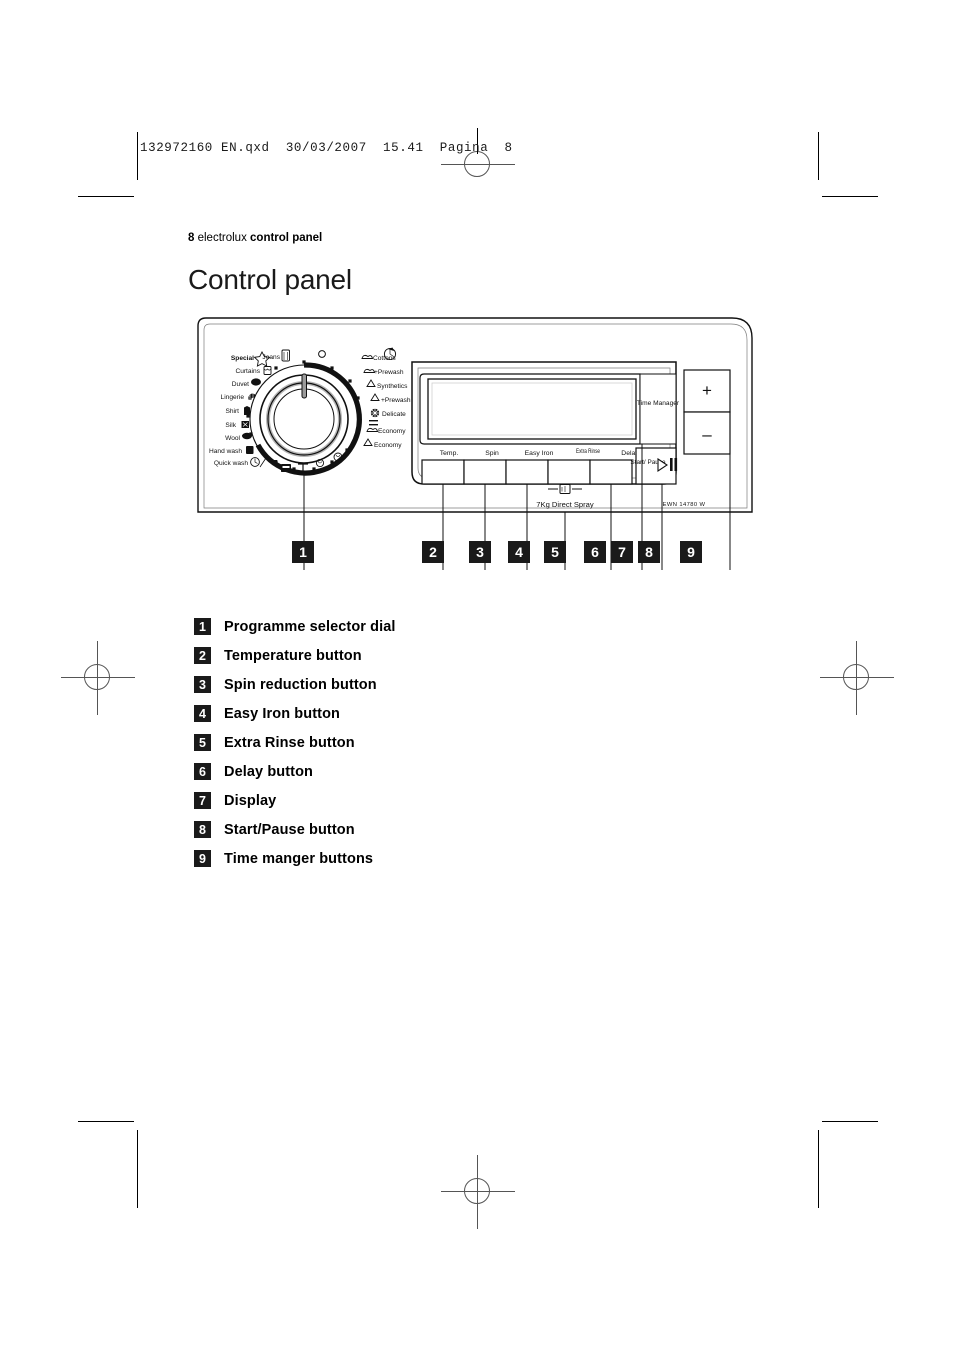  I want to click on callout-number-8-label: 8, so click(649, 552).